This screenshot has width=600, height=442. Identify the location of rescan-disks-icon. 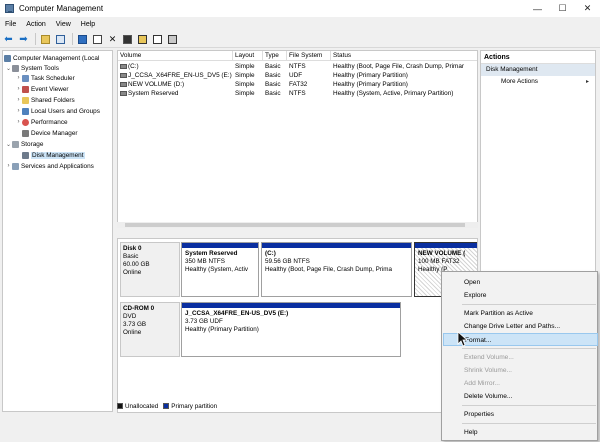
(172, 39).